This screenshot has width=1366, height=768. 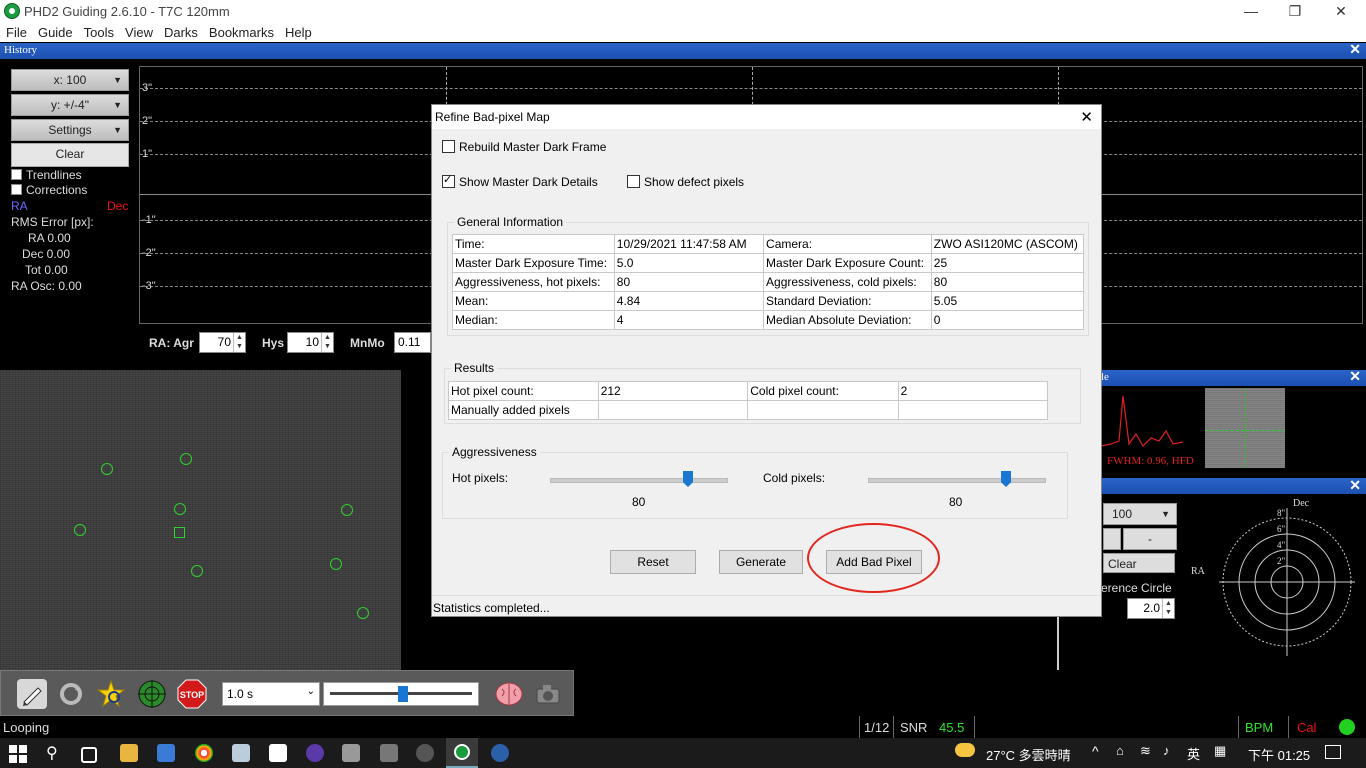 What do you see at coordinates (548, 694) in the screenshot?
I see `camera-settings-icon` at bounding box center [548, 694].